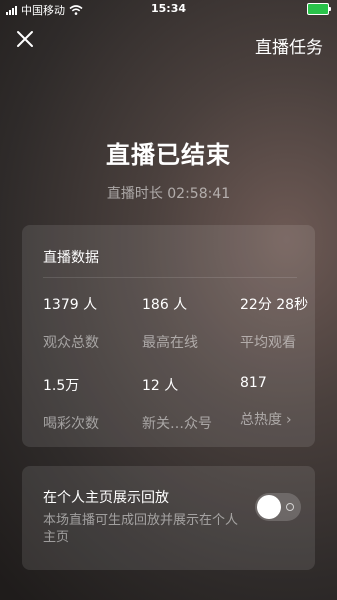 The height and width of the screenshot is (600, 337). I want to click on stat-peak-online: 186 人 最高在线, so click(170, 323).